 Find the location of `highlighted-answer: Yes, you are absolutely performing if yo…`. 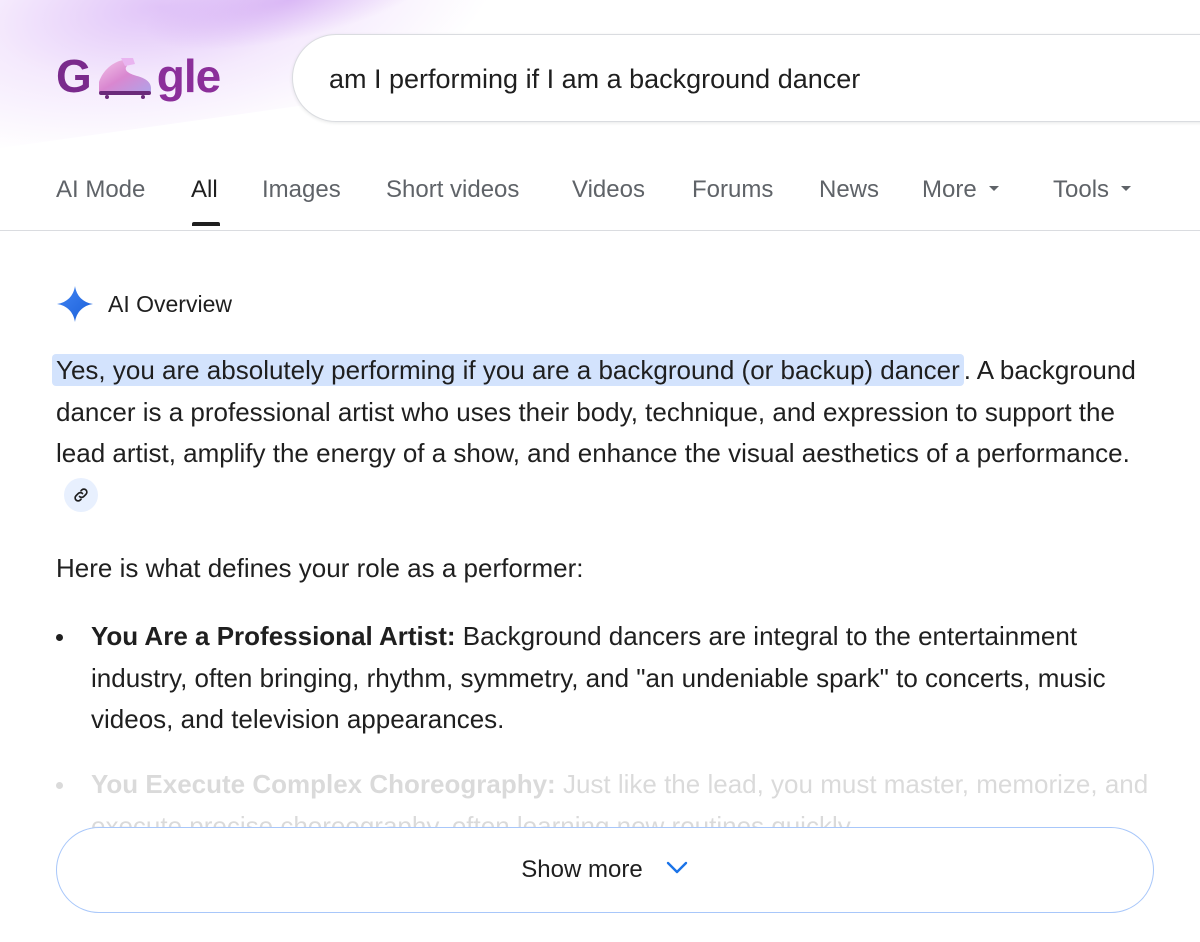

highlighted-answer: Yes, you are absolutely performing if yo… is located at coordinates (508, 370).